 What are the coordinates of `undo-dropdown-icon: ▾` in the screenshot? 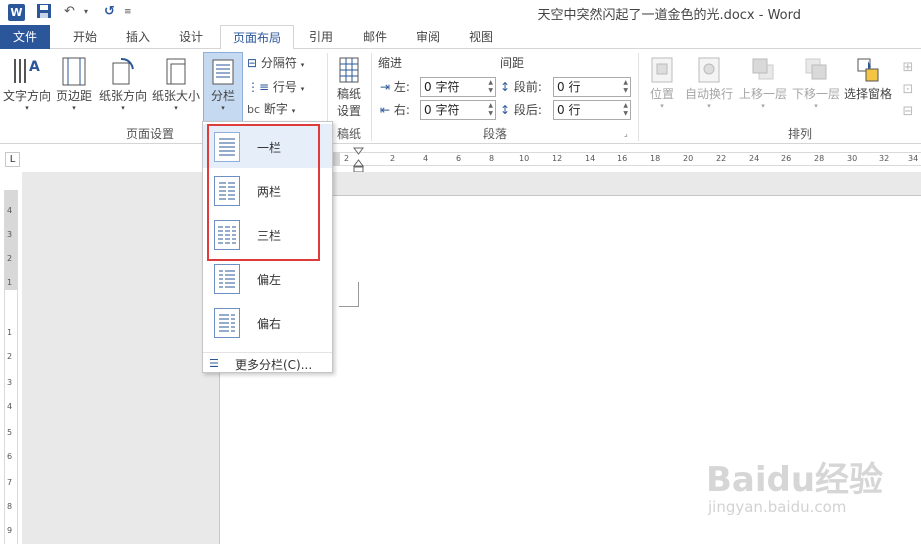 It's located at (86, 12).